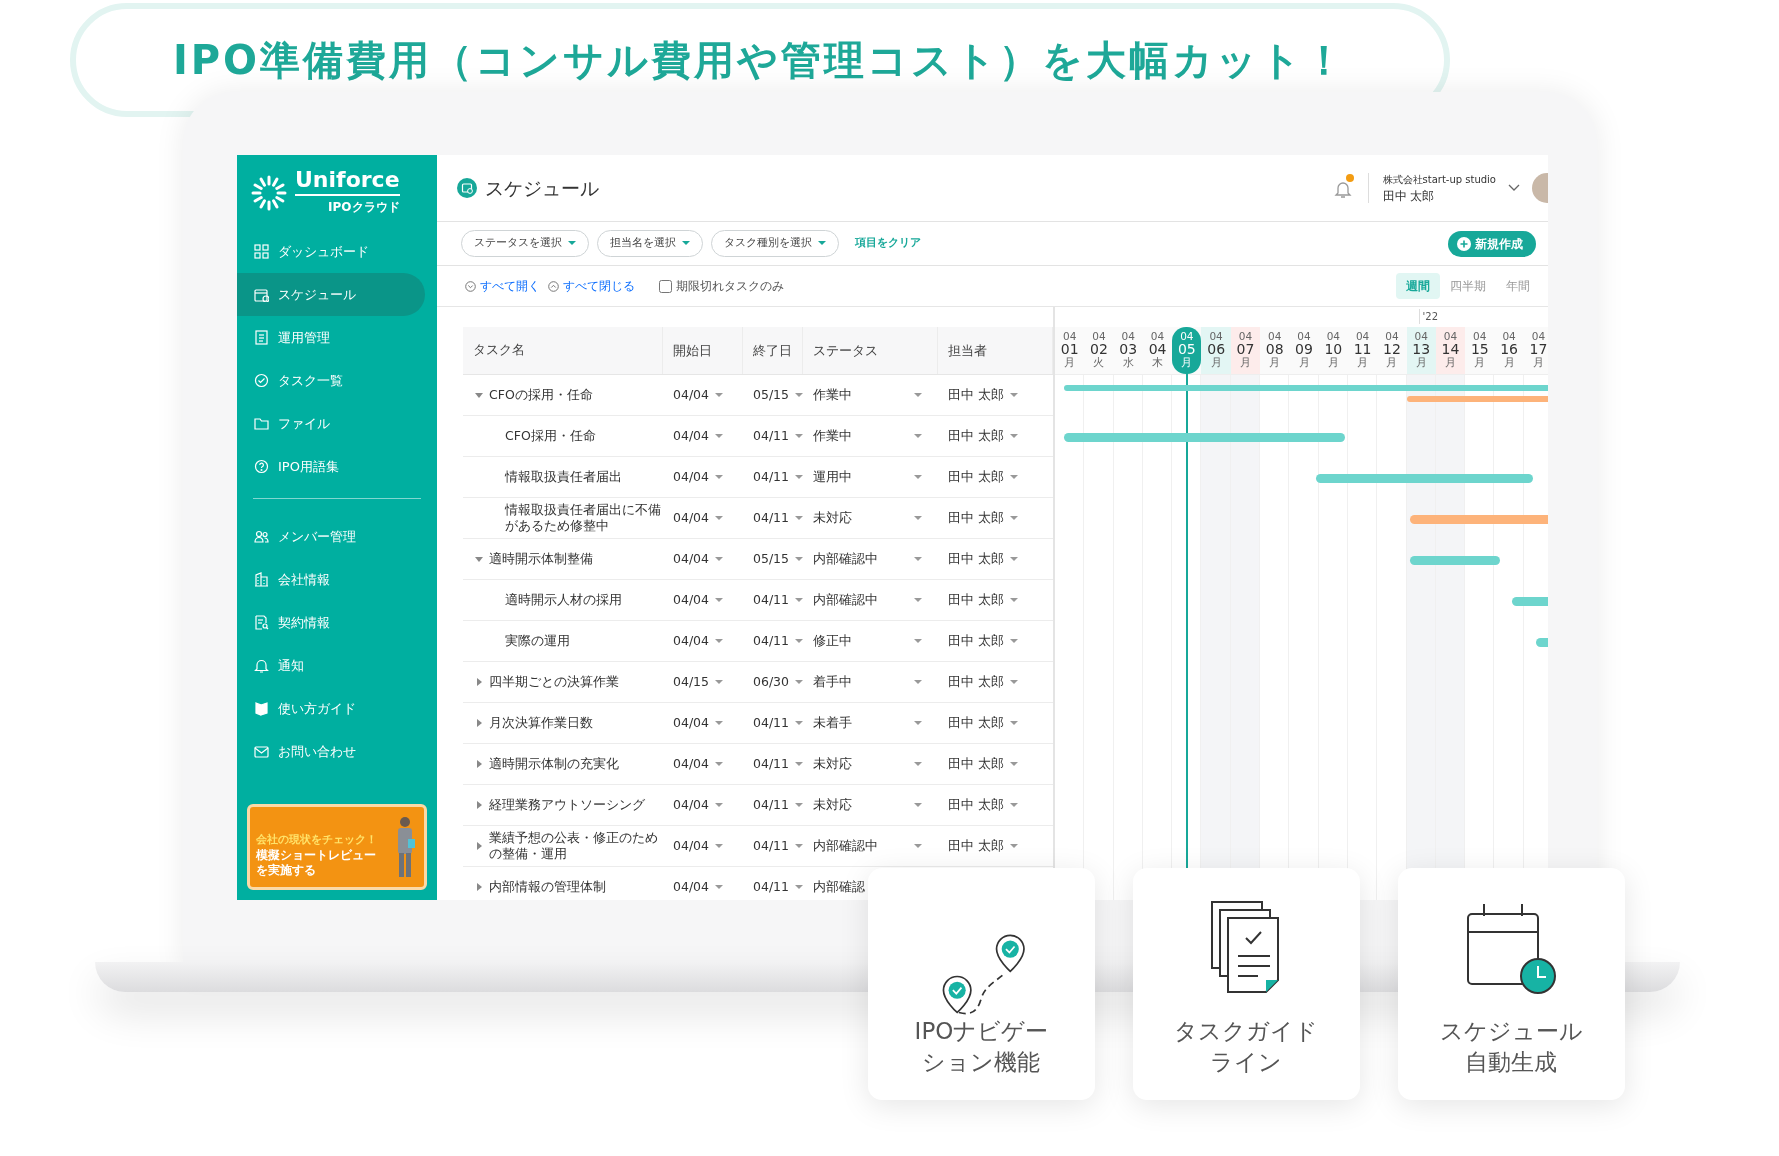 This screenshot has height=1156, width=1779. What do you see at coordinates (584, 518) in the screenshot?
I see `task-name: 情報取扱責任者届出に不備があるため修整中` at bounding box center [584, 518].